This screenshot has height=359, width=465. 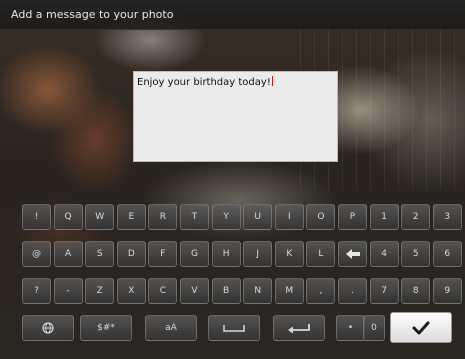 I want to click on backspace-key, so click(x=352, y=254).